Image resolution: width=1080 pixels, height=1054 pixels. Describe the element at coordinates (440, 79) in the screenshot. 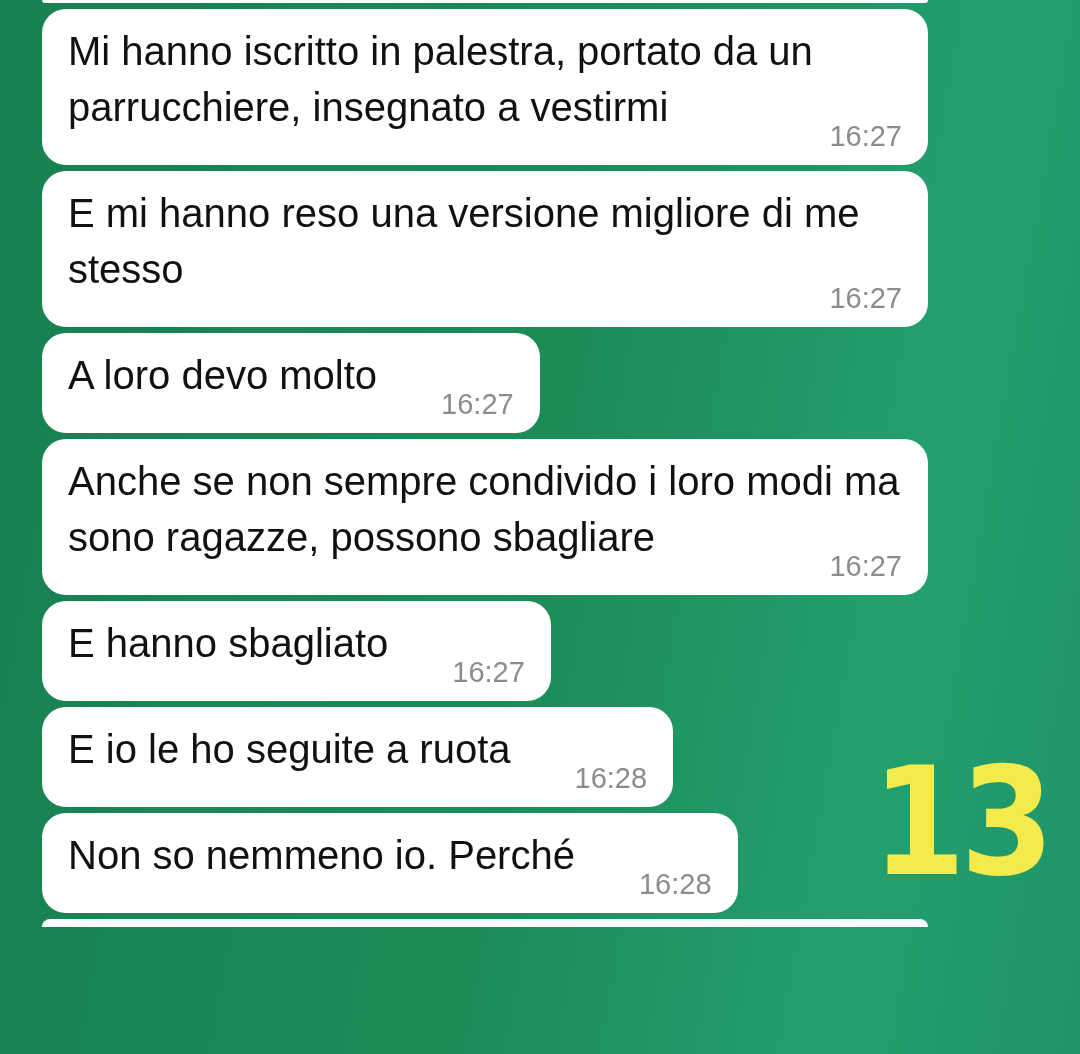

I see `message-text: Mi hanno iscritto in palestra, portato da un parrucchiere, insegnato a vestirmi` at that location.